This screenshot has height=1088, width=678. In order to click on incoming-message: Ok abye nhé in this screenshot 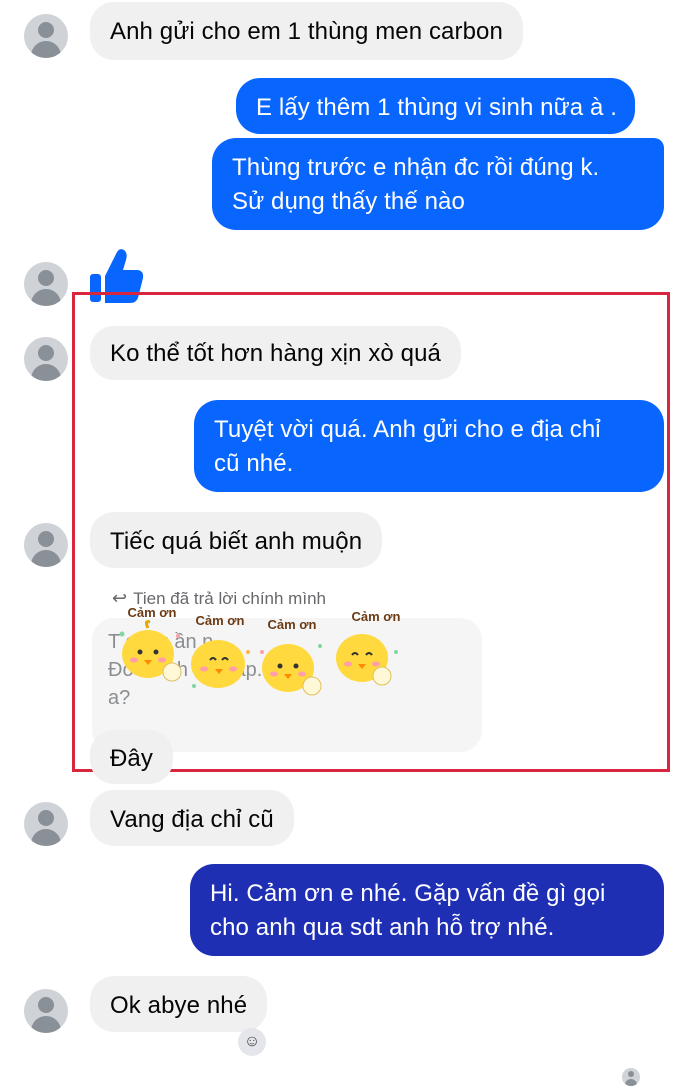, I will do `click(179, 1004)`.